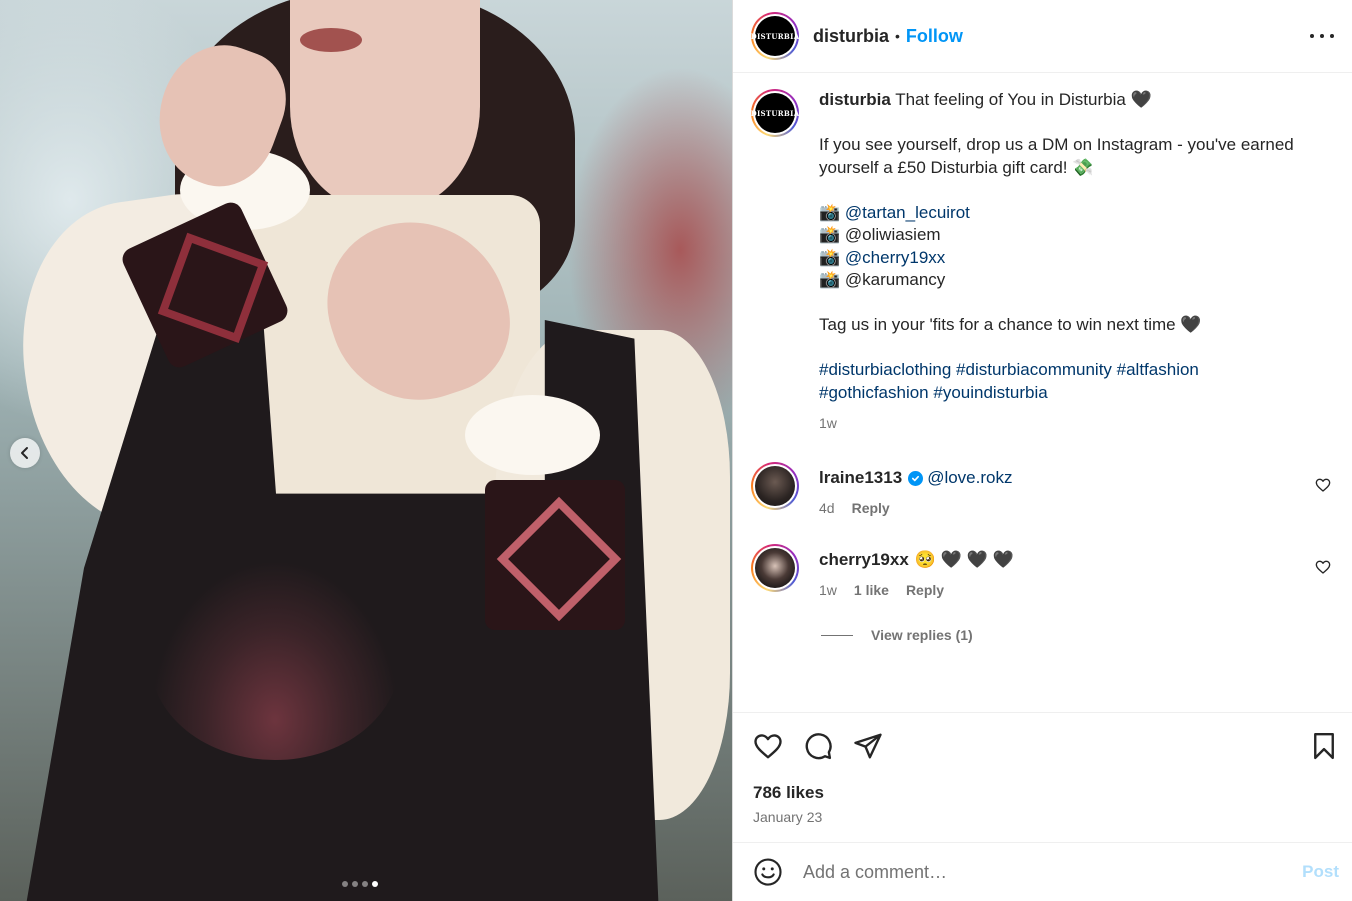  Describe the element at coordinates (1069, 213) in the screenshot. I see `credit-line: 📸 @tartan_lecuirot` at that location.